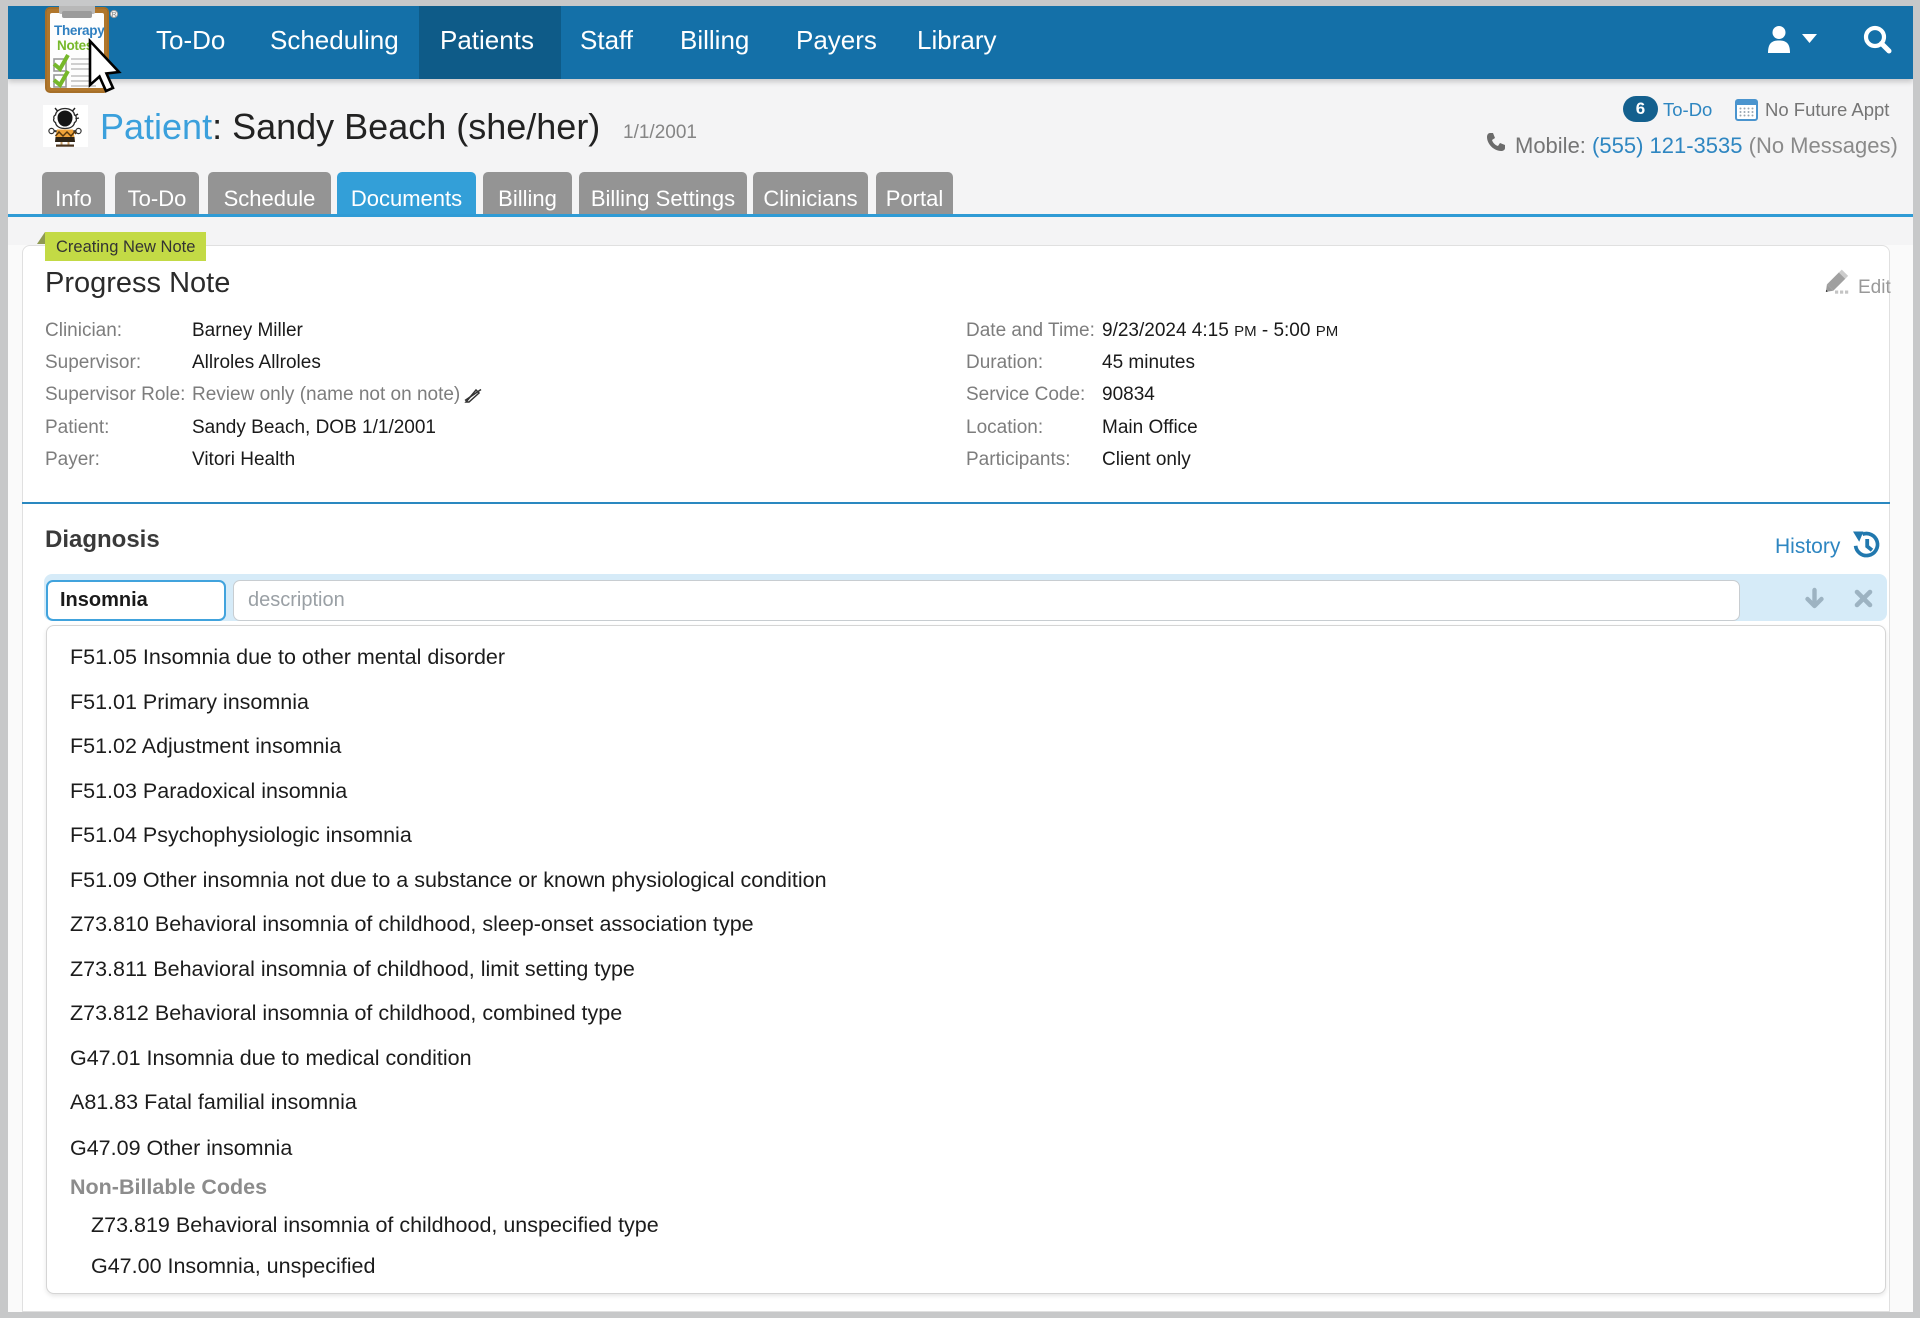 This screenshot has height=1318, width=1920. What do you see at coordinates (79, 30) in the screenshot?
I see `svg-text: Therapy` at bounding box center [79, 30].